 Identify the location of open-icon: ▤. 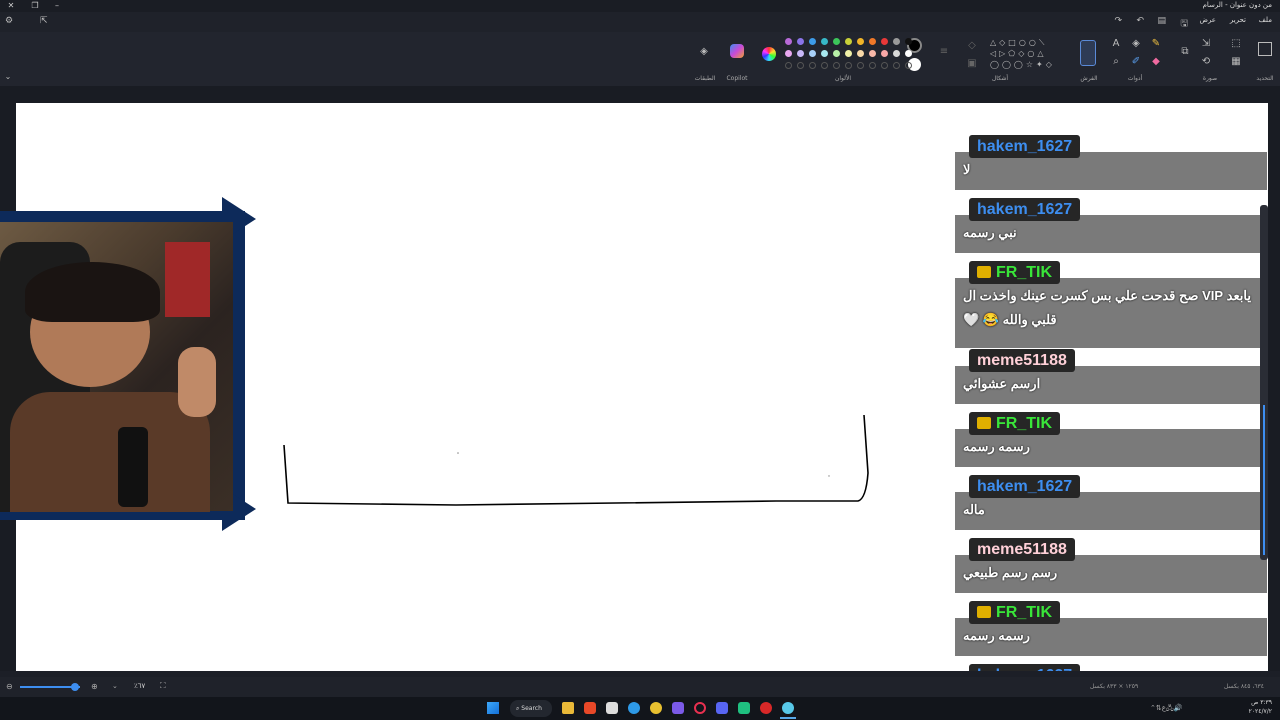
(1161, 21).